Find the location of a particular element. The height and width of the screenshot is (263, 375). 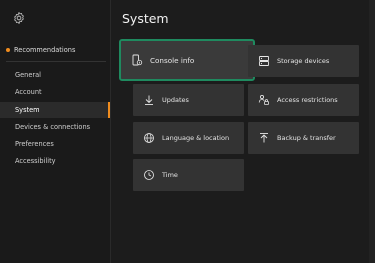

tile-label: Storage devices is located at coordinates (303, 61).